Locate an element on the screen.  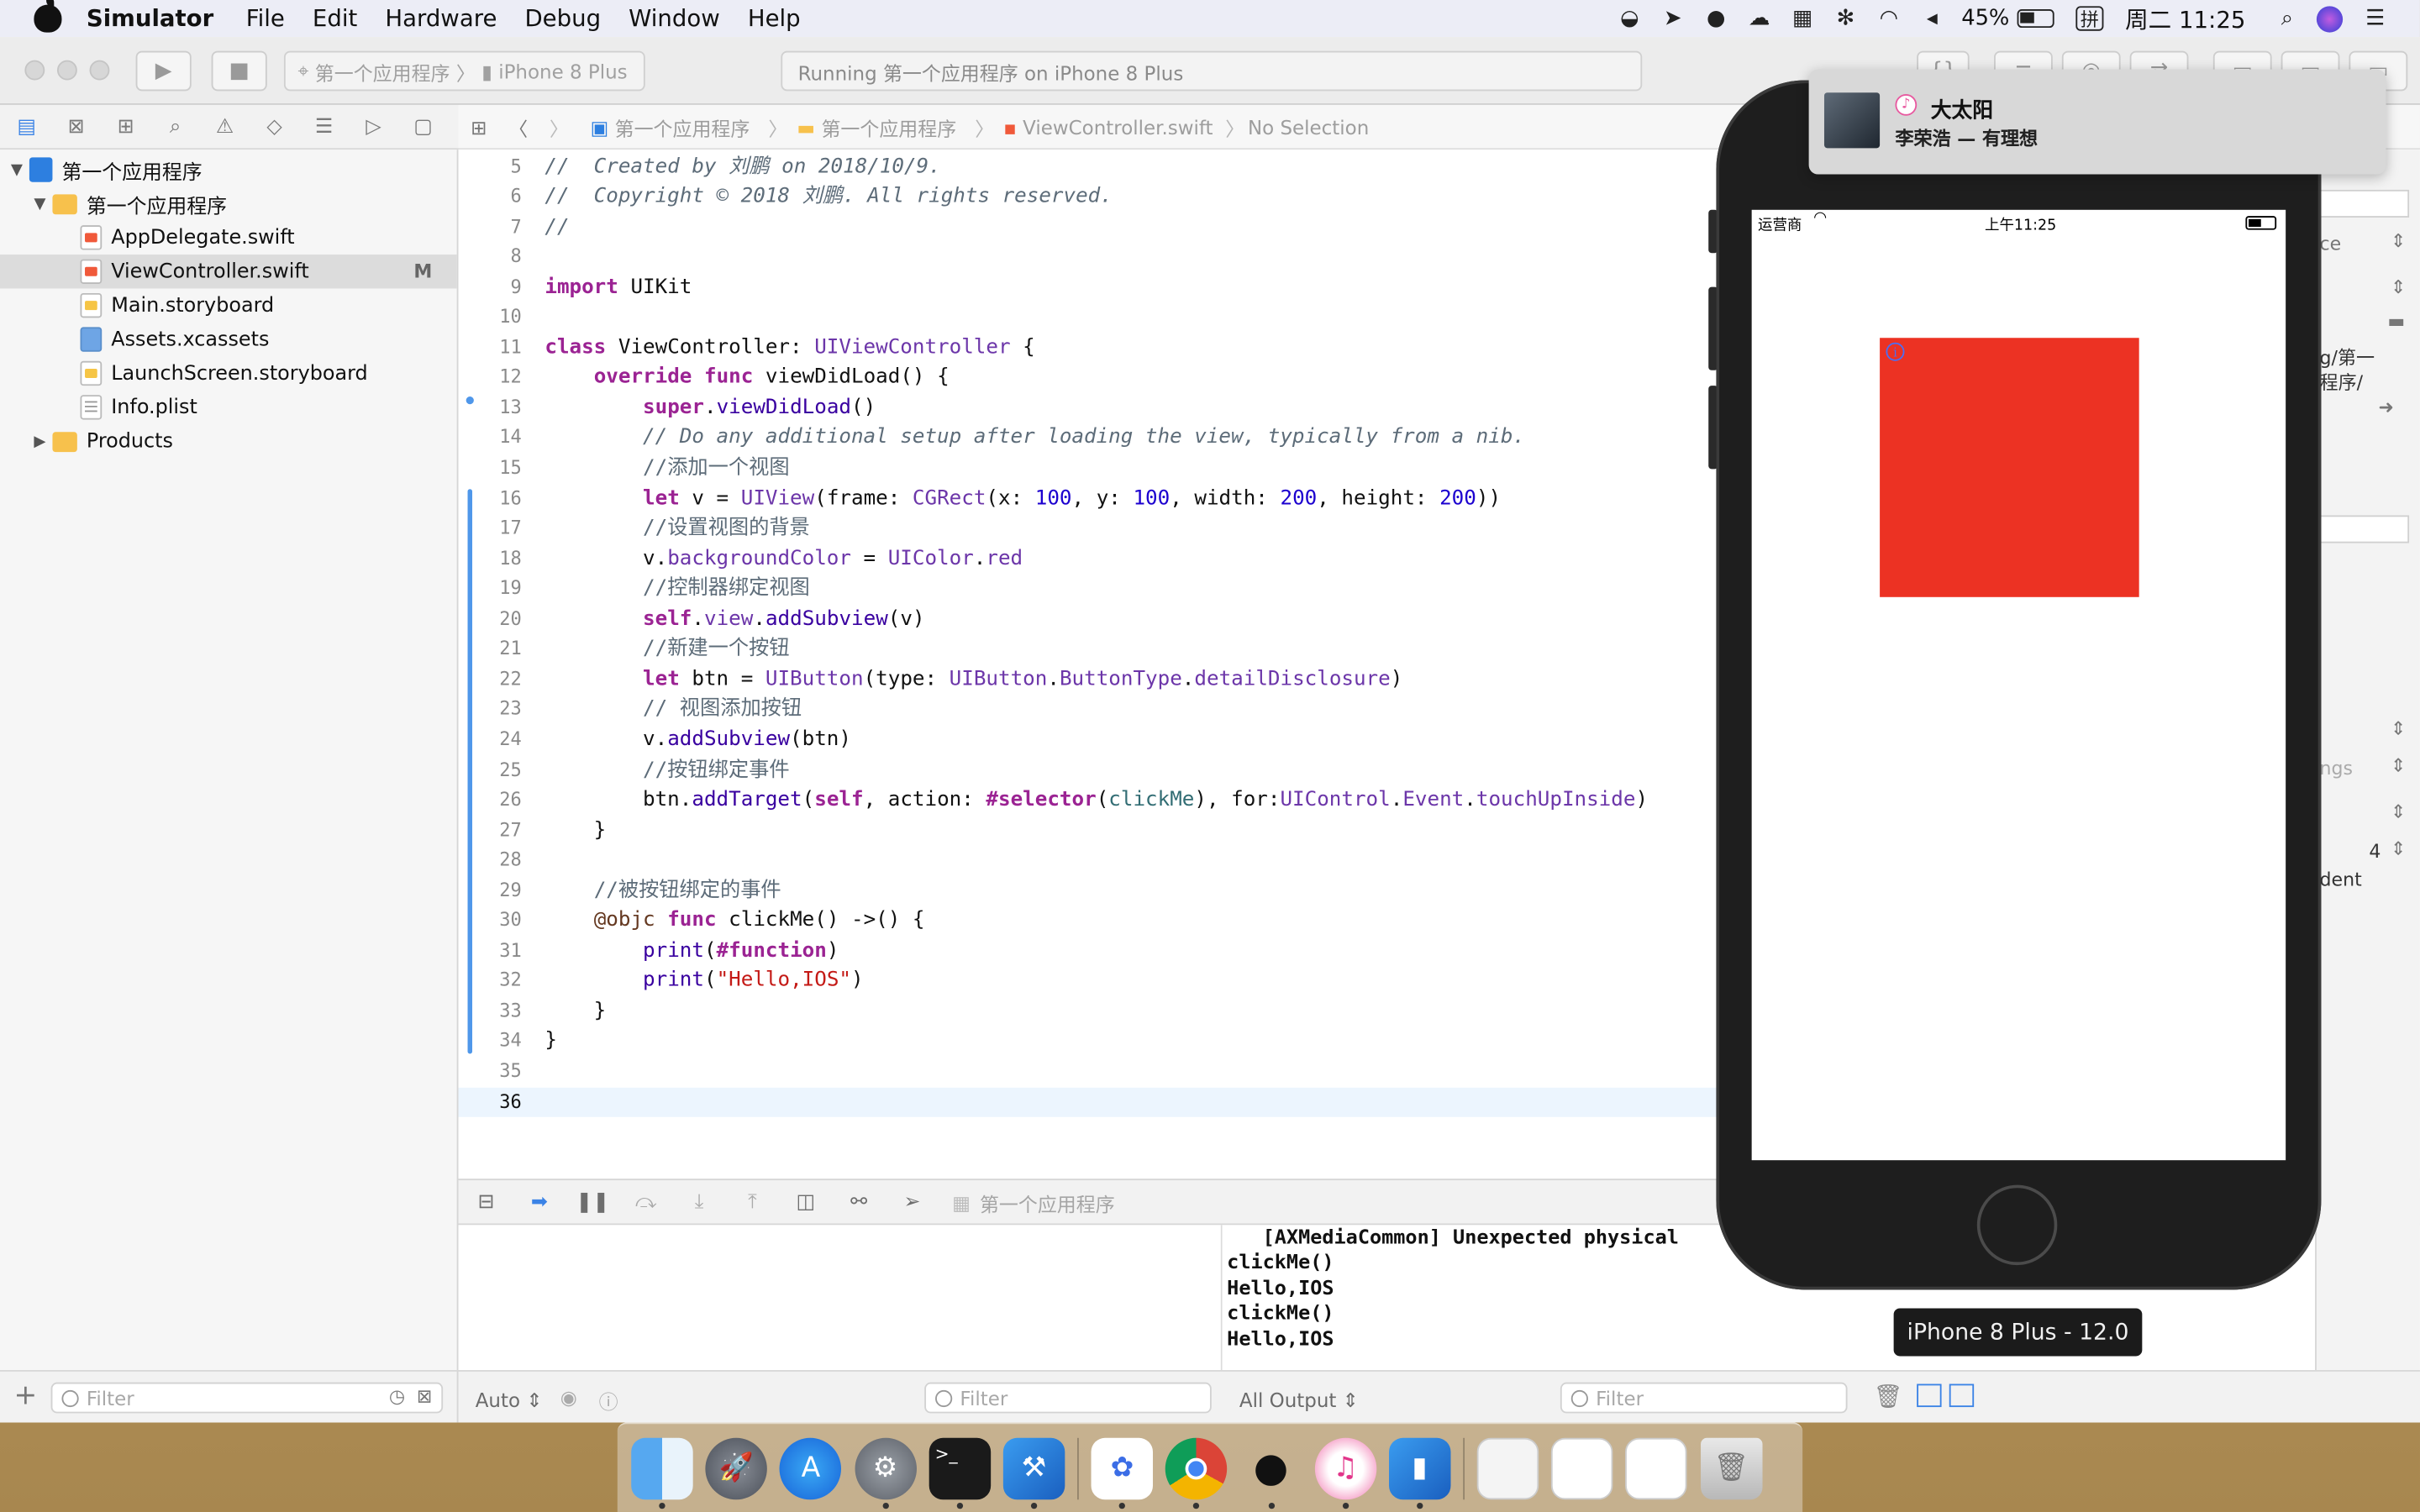
console-output-select: All Output ⇕ is located at coordinates (1299, 1400).